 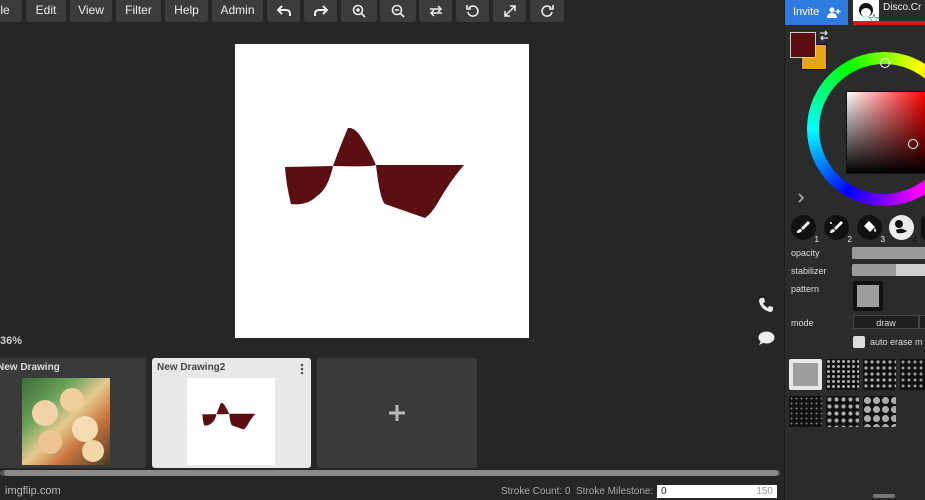 I want to click on username: Disco.Cr, so click(x=902, y=7).